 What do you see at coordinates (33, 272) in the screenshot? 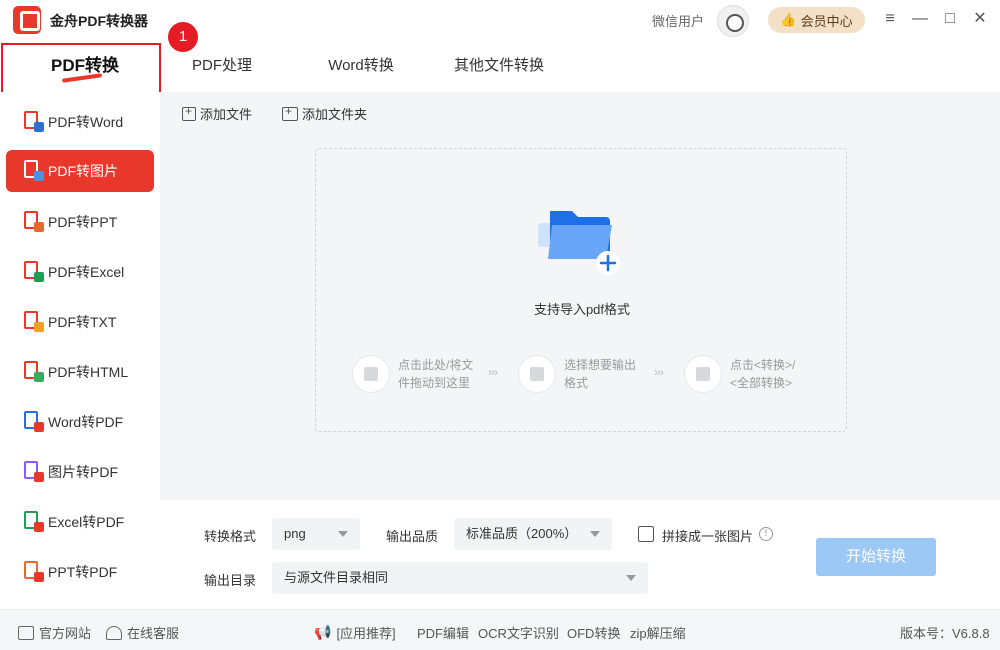
I see `pdf-to-excel-icon` at bounding box center [33, 272].